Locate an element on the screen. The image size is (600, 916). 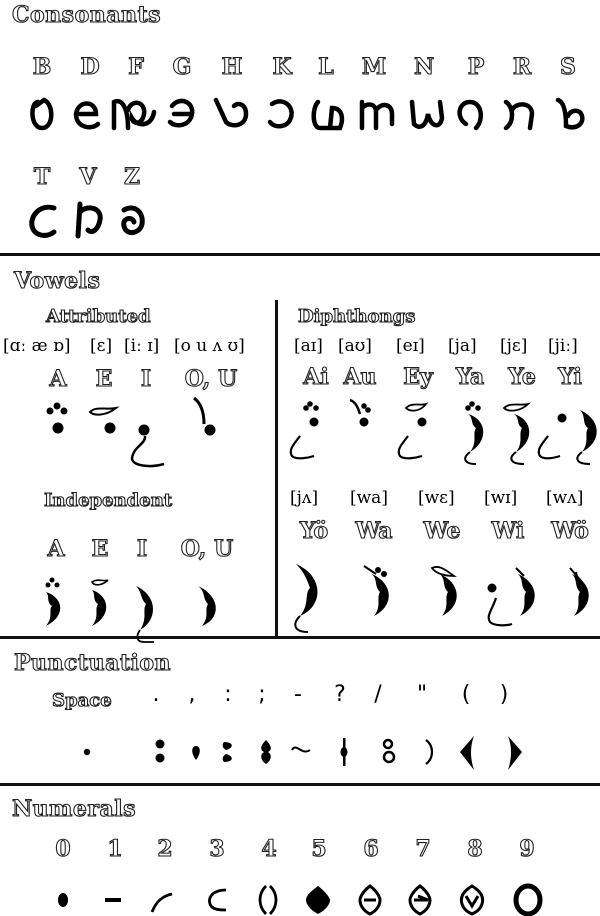
numeral-label-7: 7 is located at coordinates (423, 848).